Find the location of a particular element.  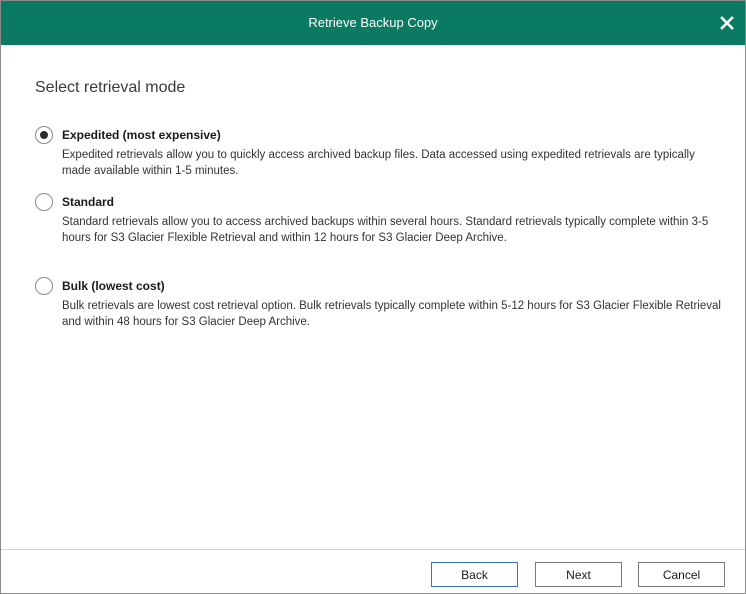

radio-bulk is located at coordinates (44, 286).